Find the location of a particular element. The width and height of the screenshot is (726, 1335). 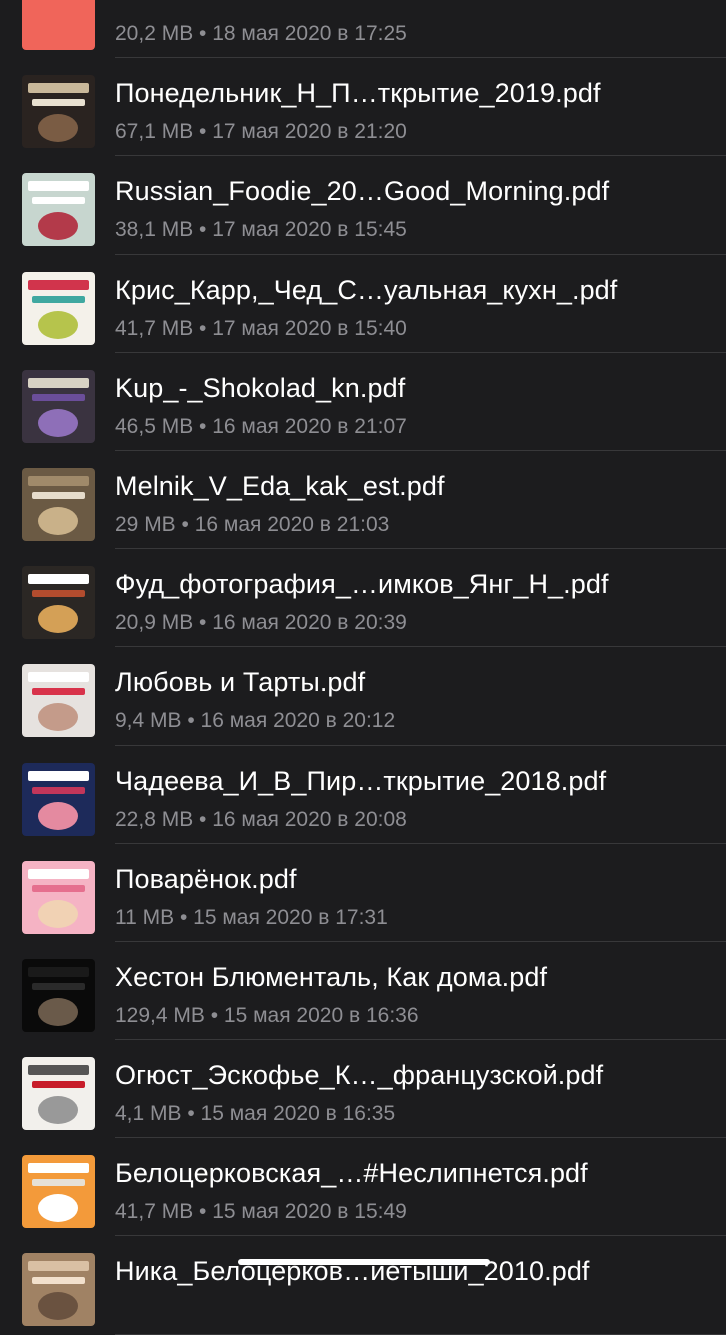

file-row: Ника_Белоцерков…иетыши_2010.pdf is located at coordinates (363, 1285).